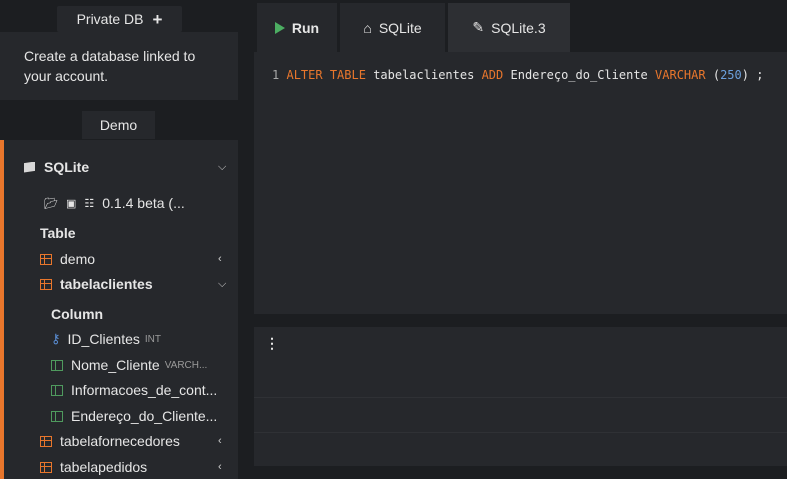 The image size is (787, 479). I want to click on column-item: ⚷ ID_Clientes INT, so click(106, 339).